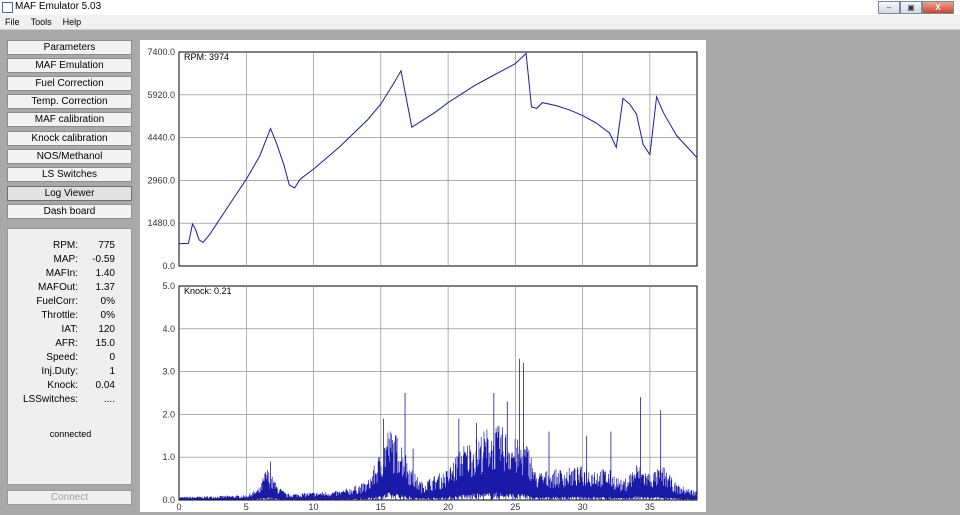 This screenshot has width=960, height=515. What do you see at coordinates (112, 371) in the screenshot?
I see `readout-value: 1` at bounding box center [112, 371].